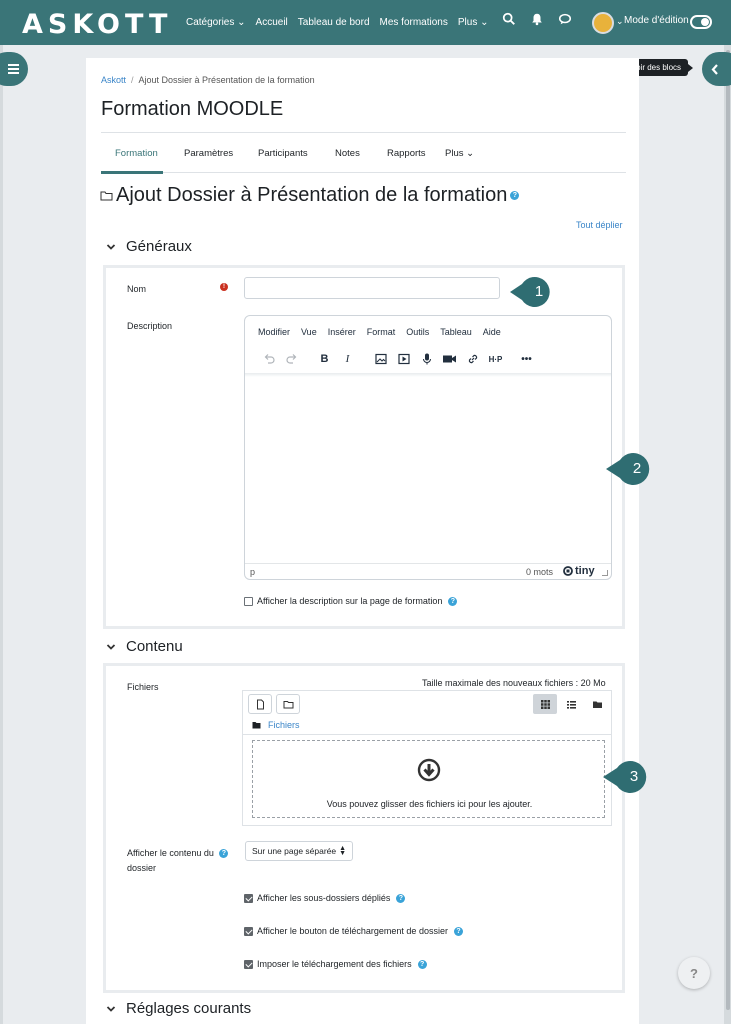  I want to click on folder-icon, so click(256, 725).